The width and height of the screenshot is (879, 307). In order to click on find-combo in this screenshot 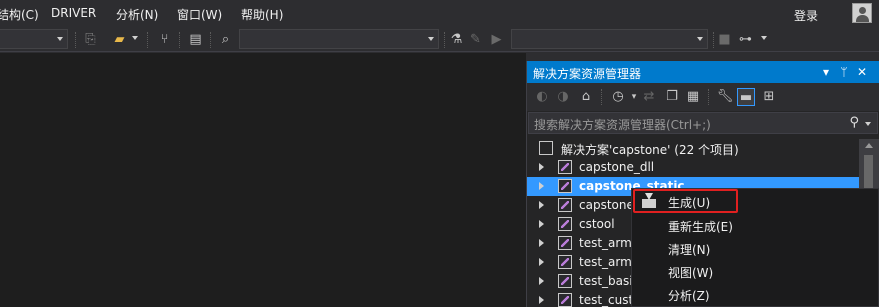, I will do `click(339, 39)`.